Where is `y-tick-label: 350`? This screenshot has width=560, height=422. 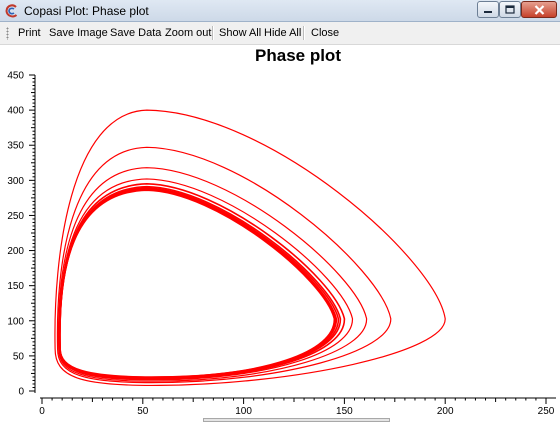
y-tick-label: 350 is located at coordinates (15, 146).